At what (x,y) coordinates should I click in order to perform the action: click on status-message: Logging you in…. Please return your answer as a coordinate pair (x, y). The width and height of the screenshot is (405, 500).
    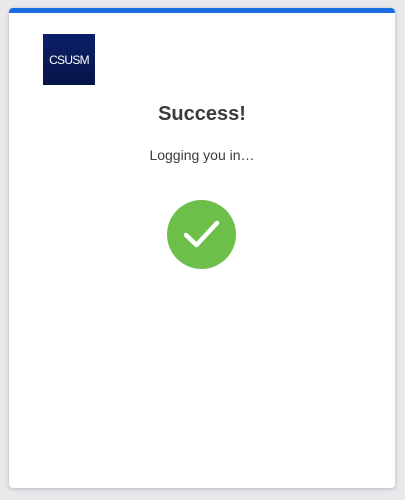
    Looking at the image, I should click on (202, 155).